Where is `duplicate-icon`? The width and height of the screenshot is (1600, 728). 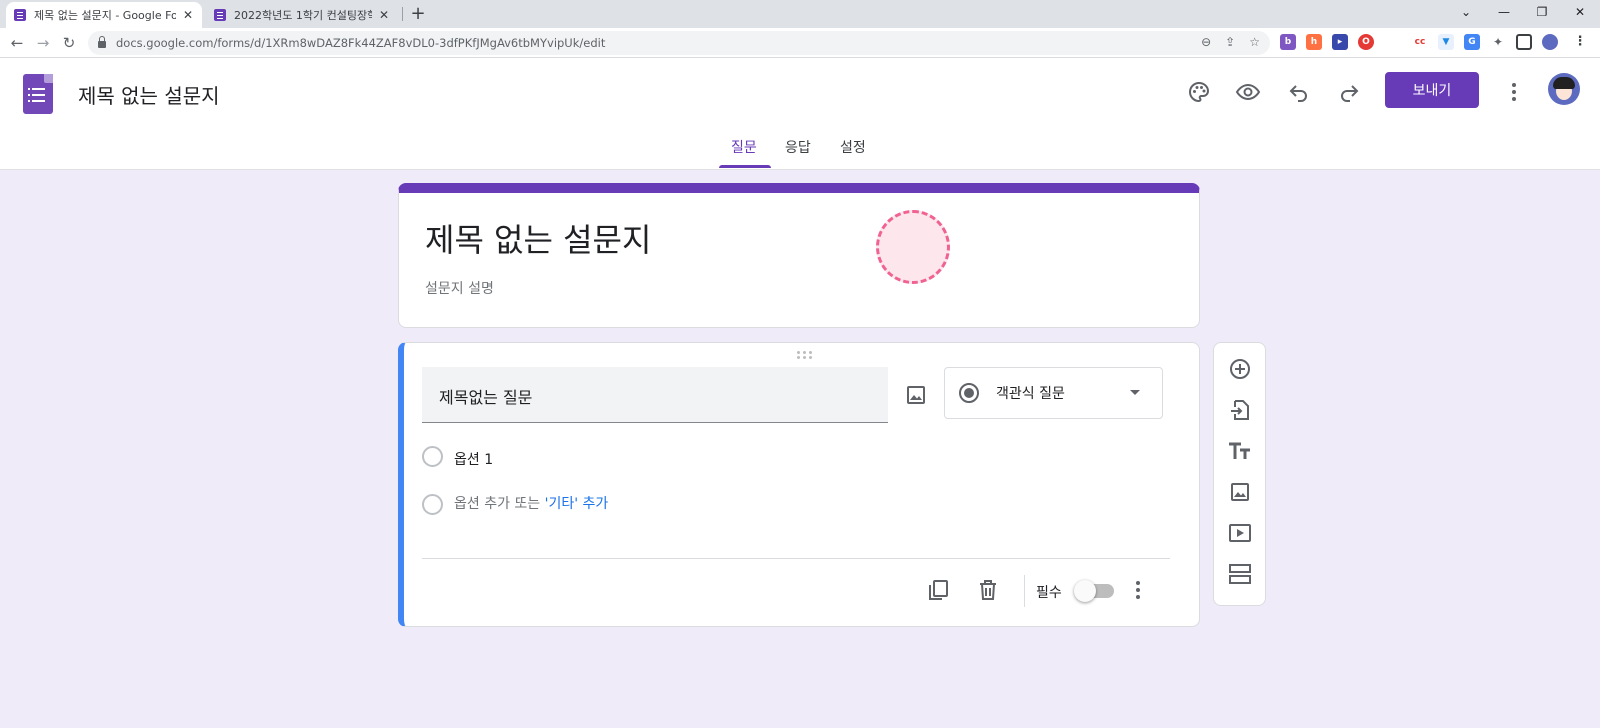
duplicate-icon is located at coordinates (938, 590).